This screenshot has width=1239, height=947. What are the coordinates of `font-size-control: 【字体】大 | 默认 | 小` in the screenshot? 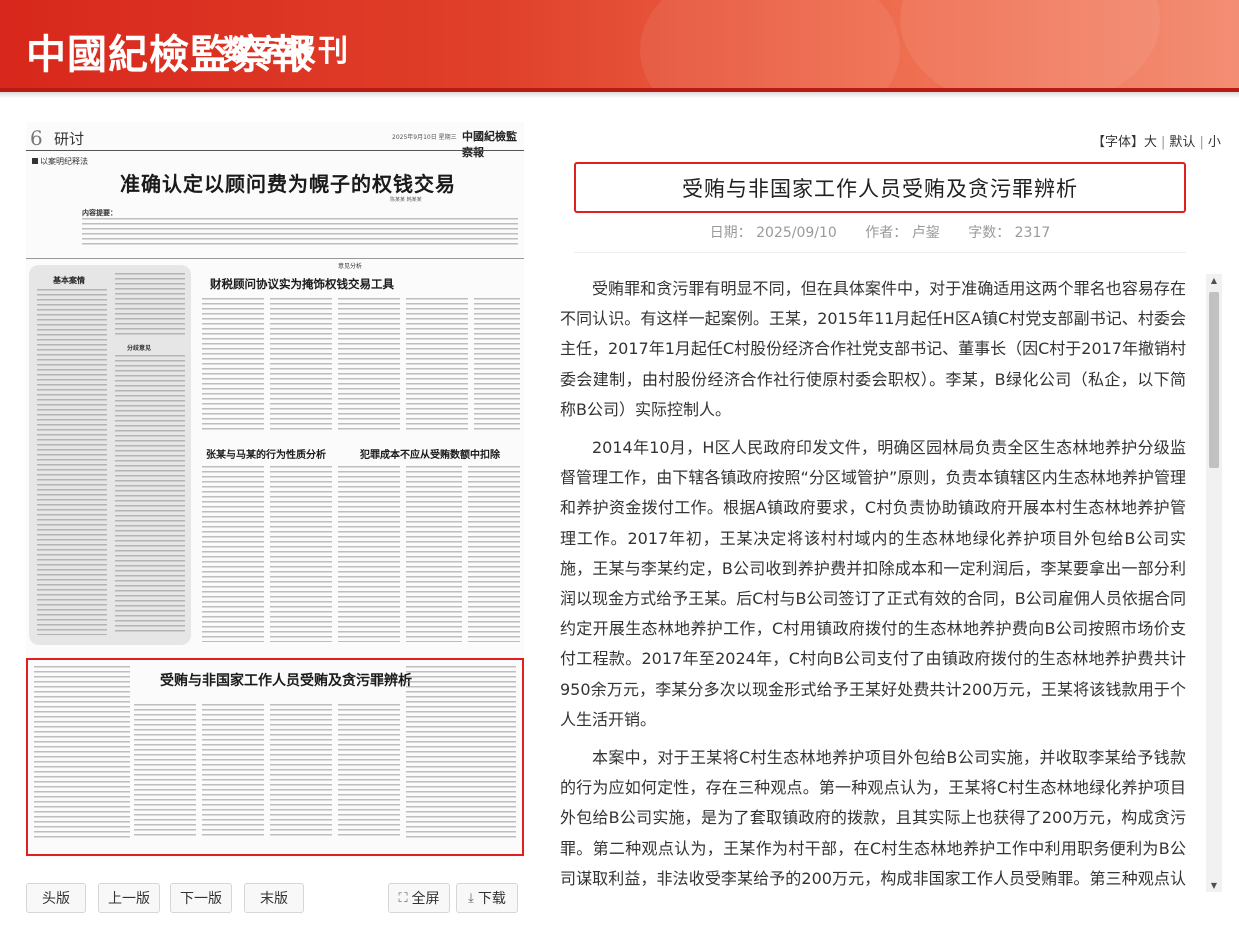 It's located at (1156, 140).